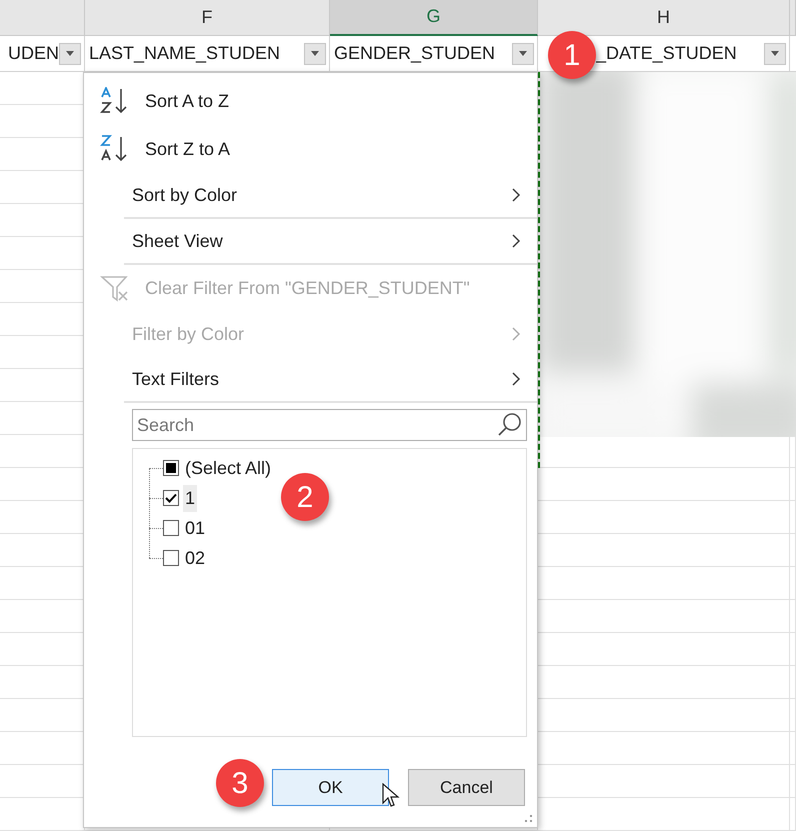  Describe the element at coordinates (330, 787) in the screenshot. I see `dialog-button: OK` at that location.